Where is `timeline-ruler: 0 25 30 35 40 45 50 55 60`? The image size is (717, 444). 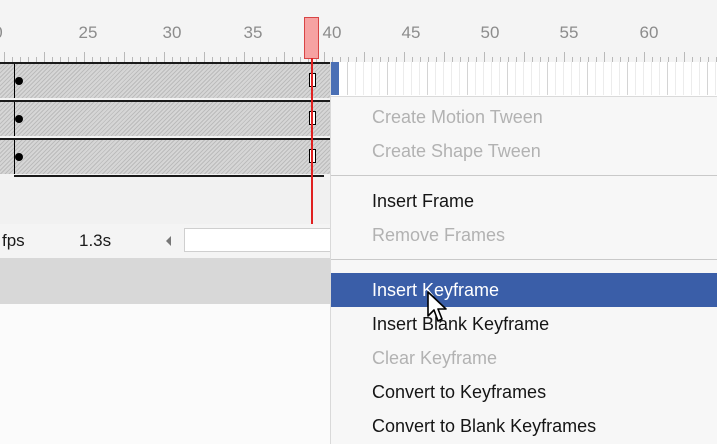
timeline-ruler: 0 25 30 35 40 45 50 55 60 is located at coordinates (358, 31).